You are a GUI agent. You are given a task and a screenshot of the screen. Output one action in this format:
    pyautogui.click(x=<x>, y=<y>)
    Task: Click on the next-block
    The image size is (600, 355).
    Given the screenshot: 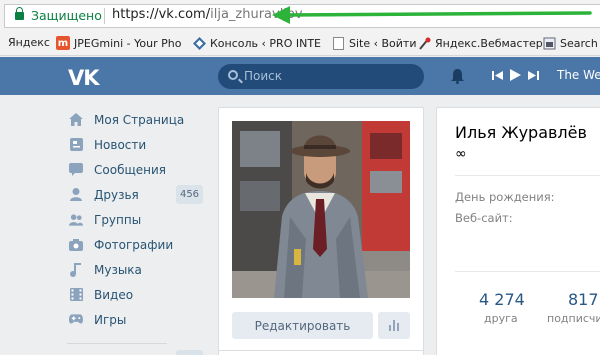 What is the action you would take?
    pyautogui.click(x=321, y=352)
    